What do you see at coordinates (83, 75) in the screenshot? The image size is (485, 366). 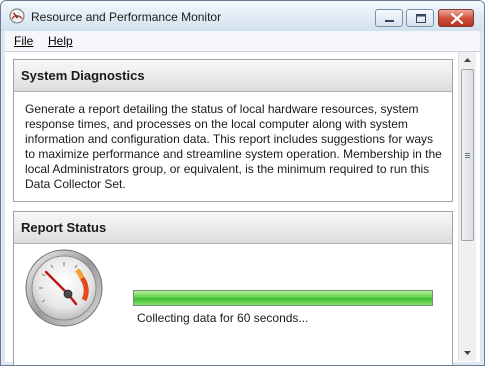 I see `system-diagnostics-title: System Diagnostics` at bounding box center [83, 75].